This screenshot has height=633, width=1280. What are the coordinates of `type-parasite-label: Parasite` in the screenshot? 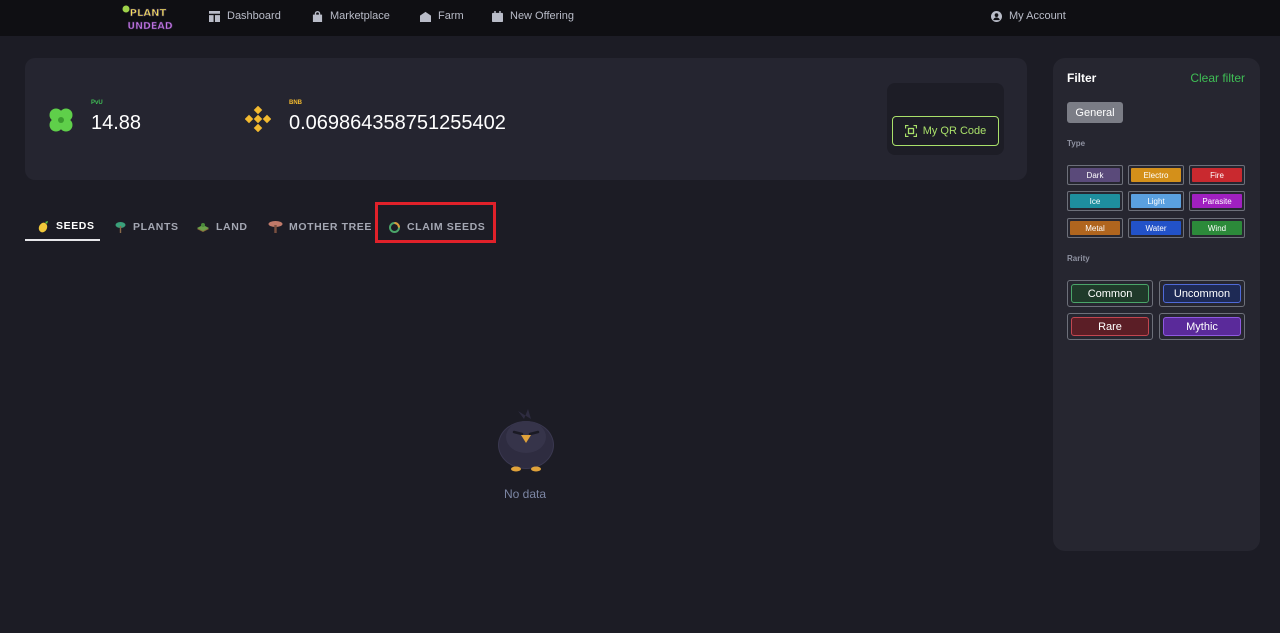 It's located at (1217, 201).